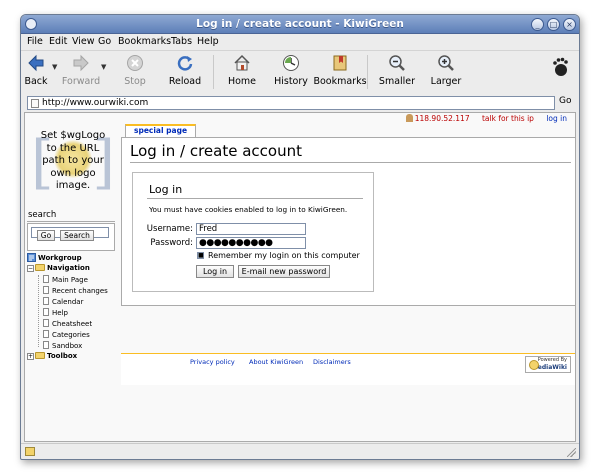  I want to click on powered-by-mediawiki-badge: Powered By MediaWiki, so click(548, 364).